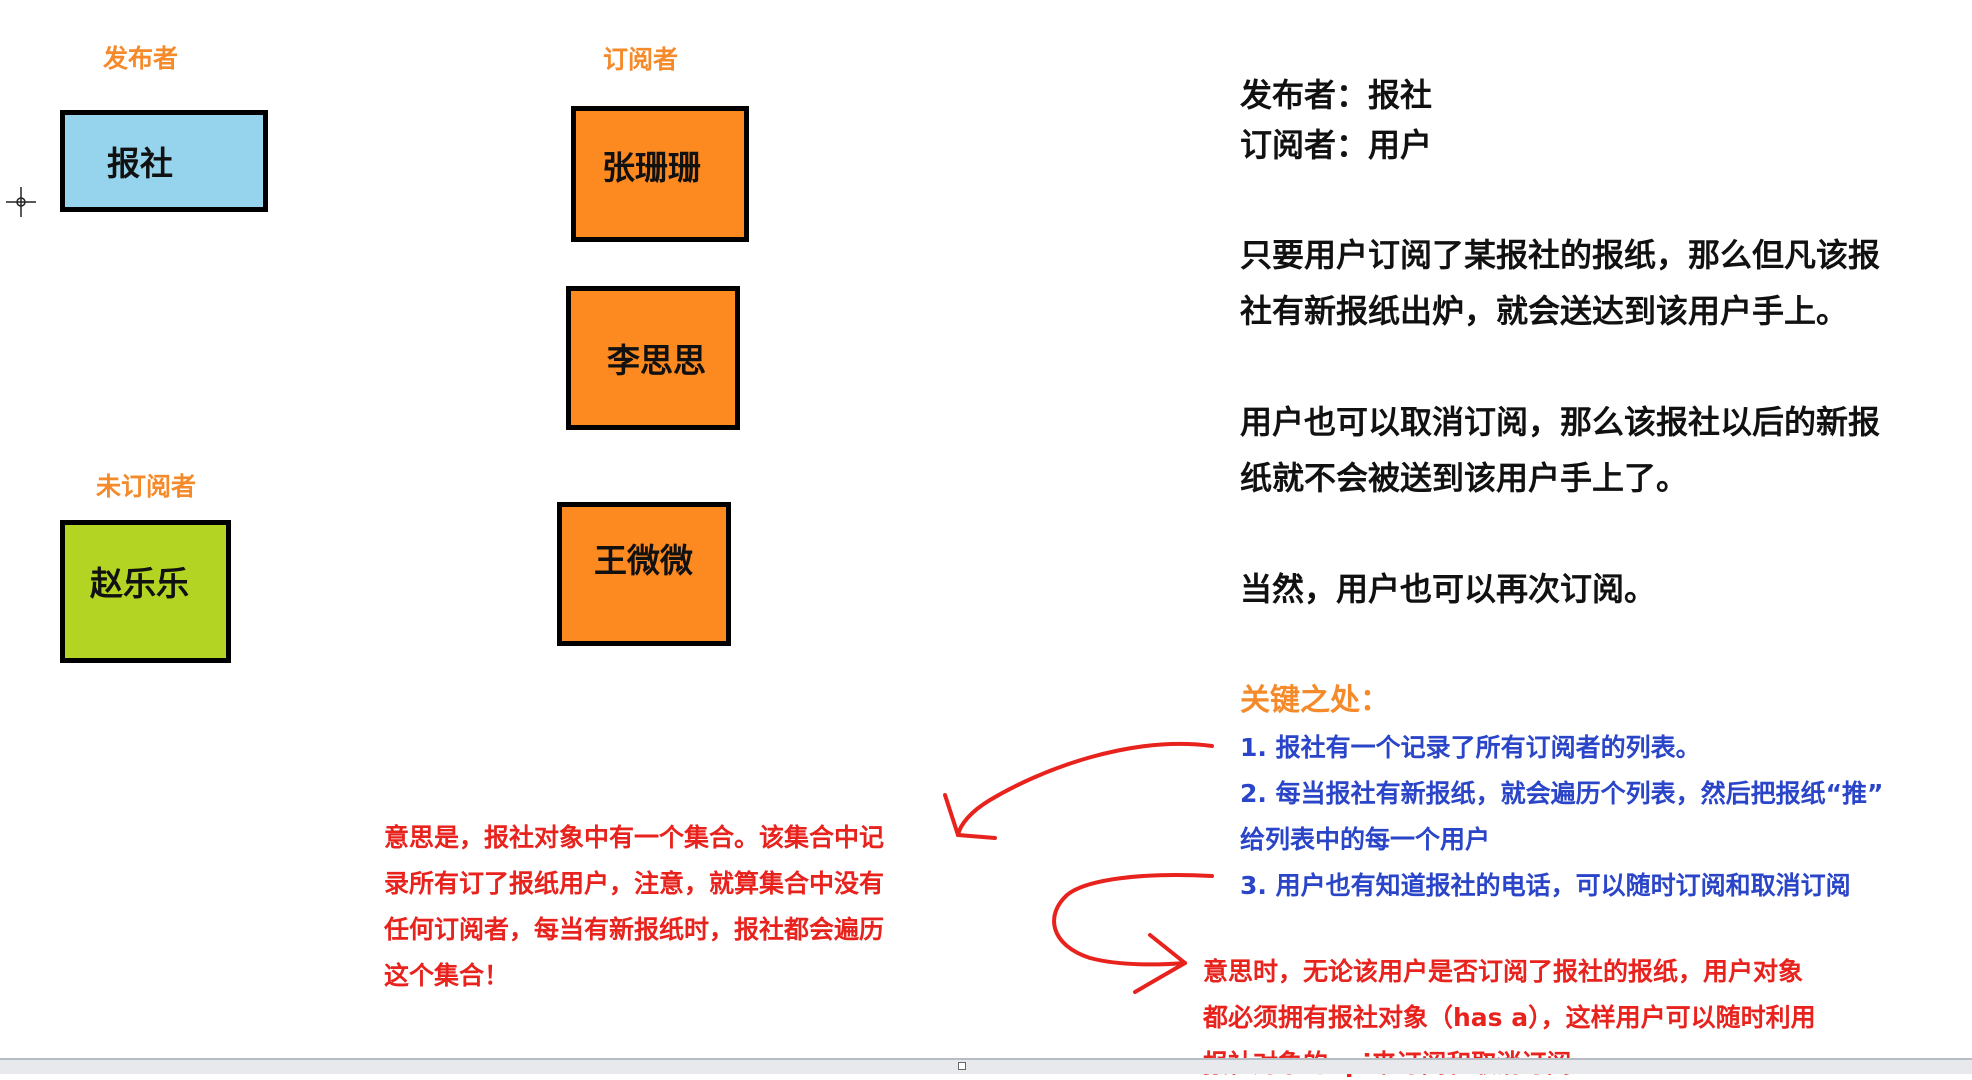 Image resolution: width=1972 pixels, height=1080 pixels. I want to click on arrow-to-right-note, so click(1133, 933).